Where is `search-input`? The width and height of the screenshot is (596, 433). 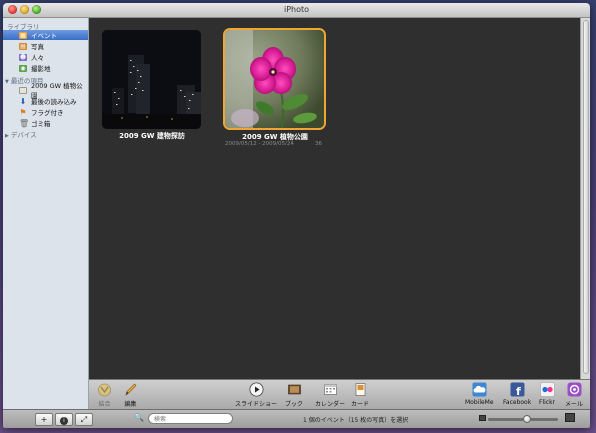
search-input is located at coordinates (189, 419).